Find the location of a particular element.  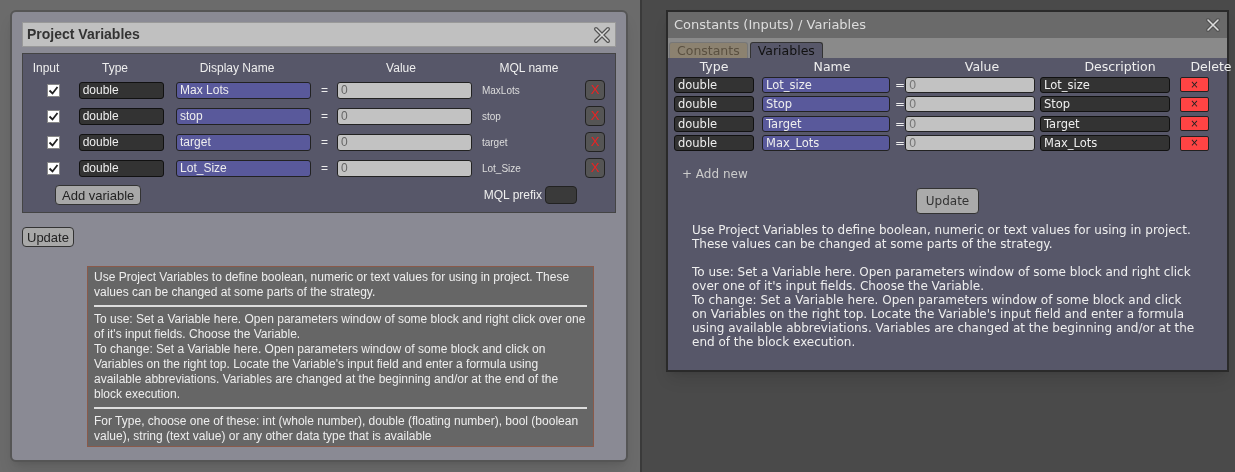

name-field: Max Lots is located at coordinates (243, 90).